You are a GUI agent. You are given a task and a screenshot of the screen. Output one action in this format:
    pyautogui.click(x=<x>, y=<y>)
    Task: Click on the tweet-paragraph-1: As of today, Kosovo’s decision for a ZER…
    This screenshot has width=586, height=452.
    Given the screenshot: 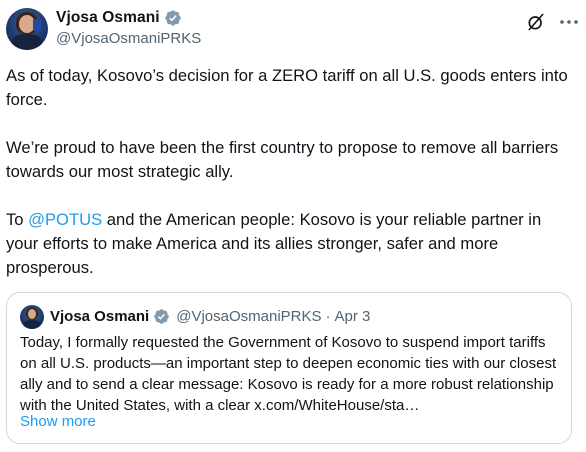 What is the action you would take?
    pyautogui.click(x=287, y=87)
    